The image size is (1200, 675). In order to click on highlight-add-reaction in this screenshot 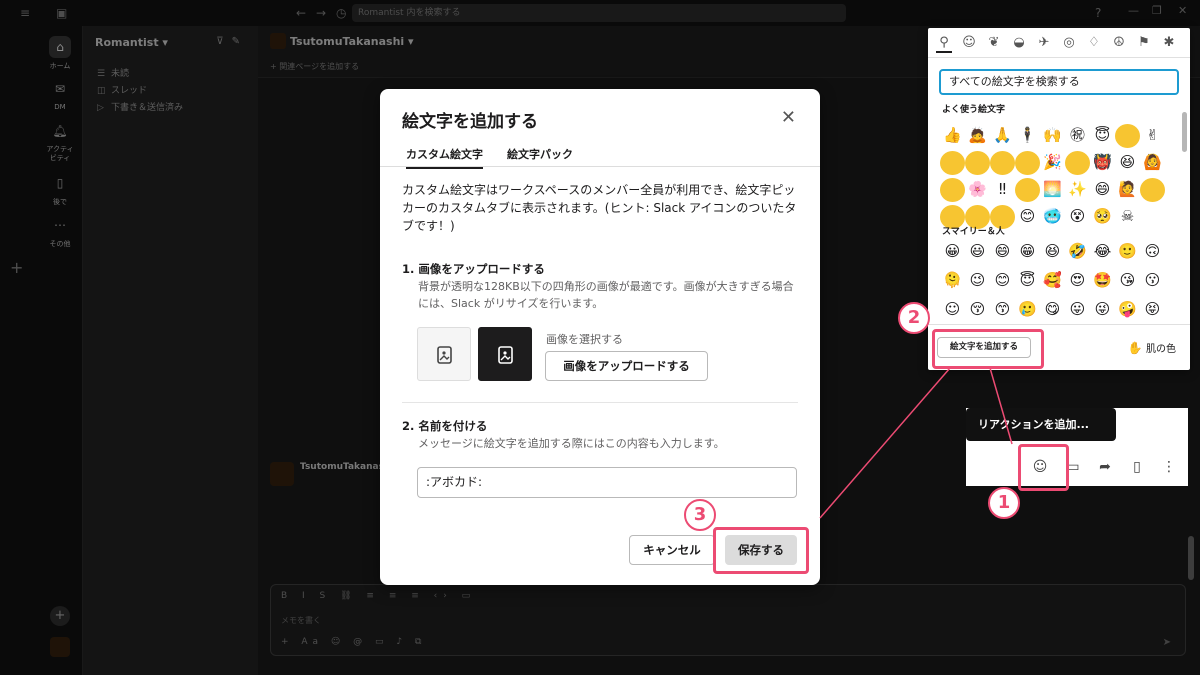, I will do `click(1043, 467)`.